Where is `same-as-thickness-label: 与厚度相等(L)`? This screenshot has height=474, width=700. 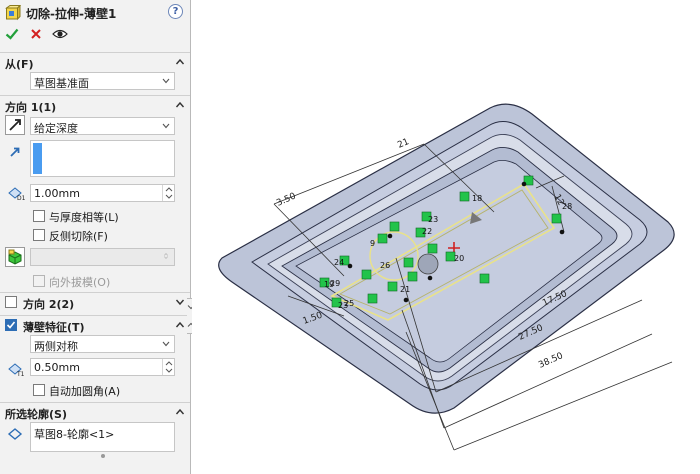
same-as-thickness-label: 与厚度相等(L) is located at coordinates (84, 217).